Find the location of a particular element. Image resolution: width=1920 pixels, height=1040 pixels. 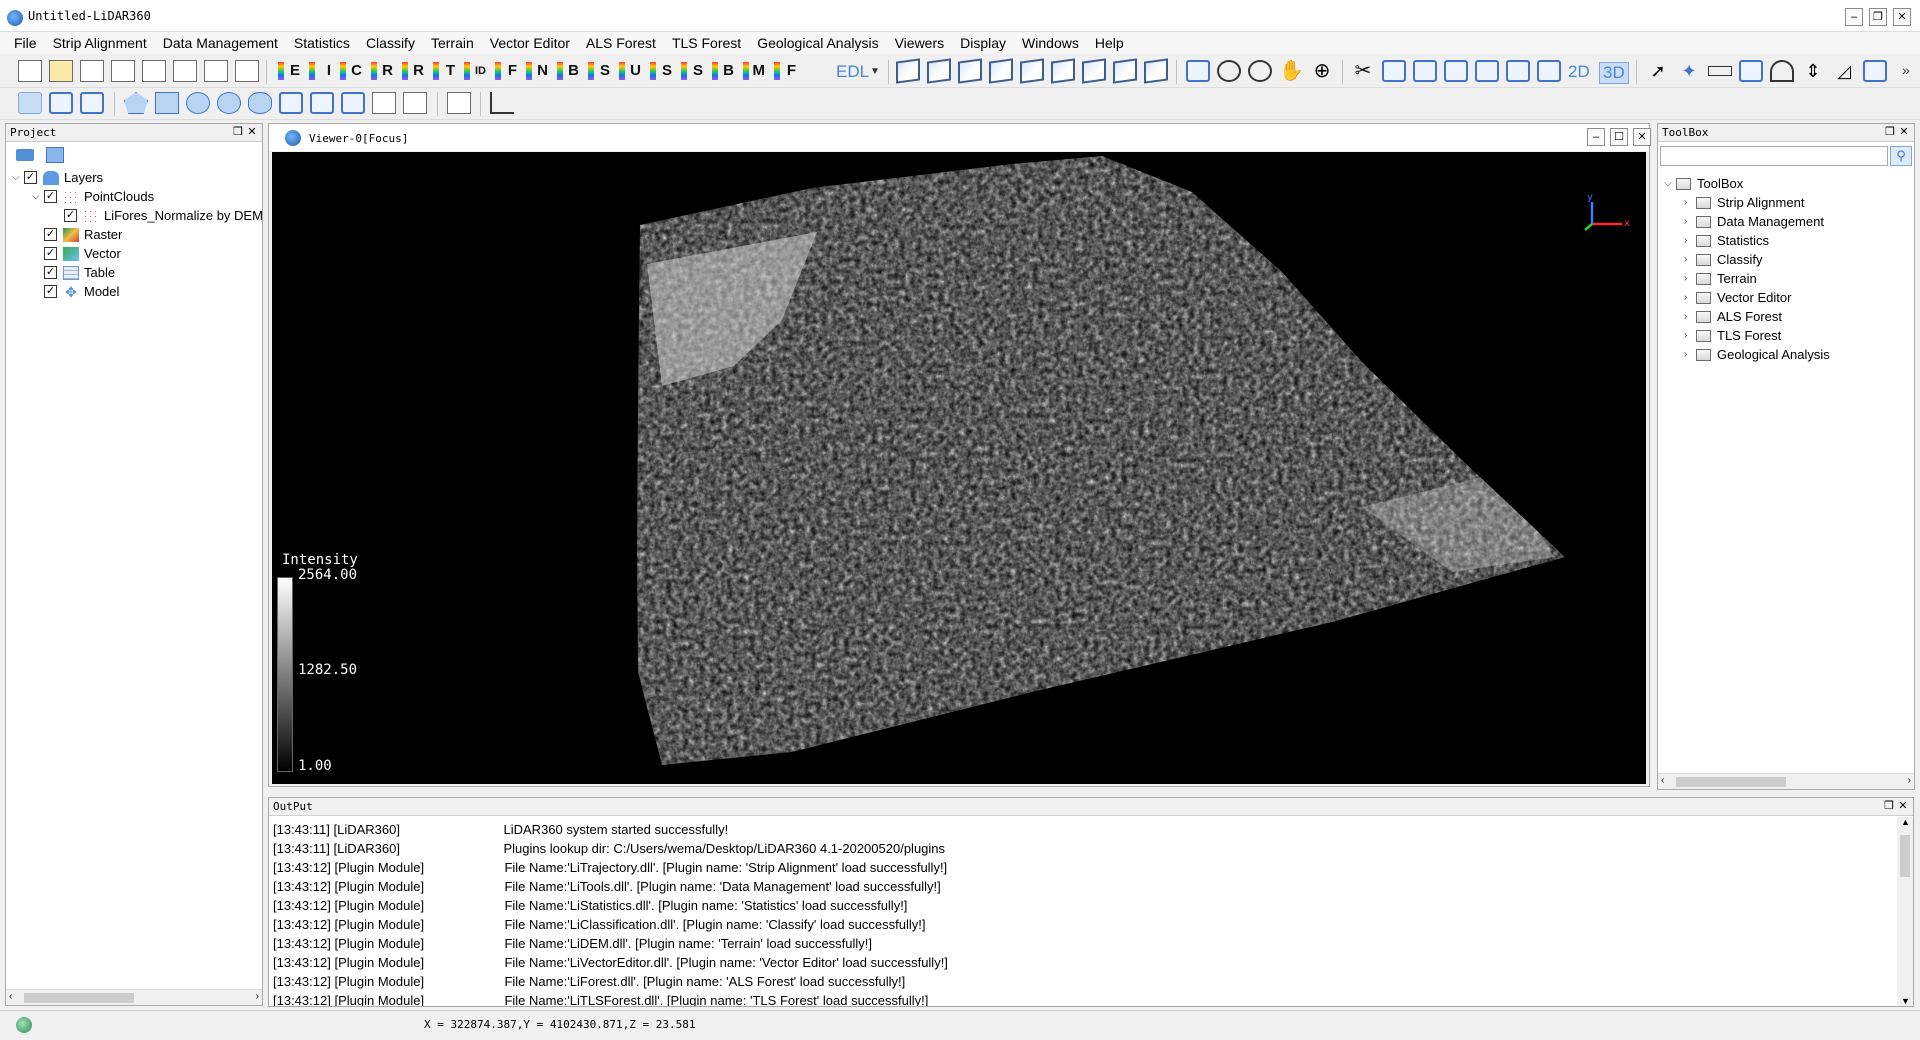

color-by-f-icon: F is located at coordinates (785, 71).